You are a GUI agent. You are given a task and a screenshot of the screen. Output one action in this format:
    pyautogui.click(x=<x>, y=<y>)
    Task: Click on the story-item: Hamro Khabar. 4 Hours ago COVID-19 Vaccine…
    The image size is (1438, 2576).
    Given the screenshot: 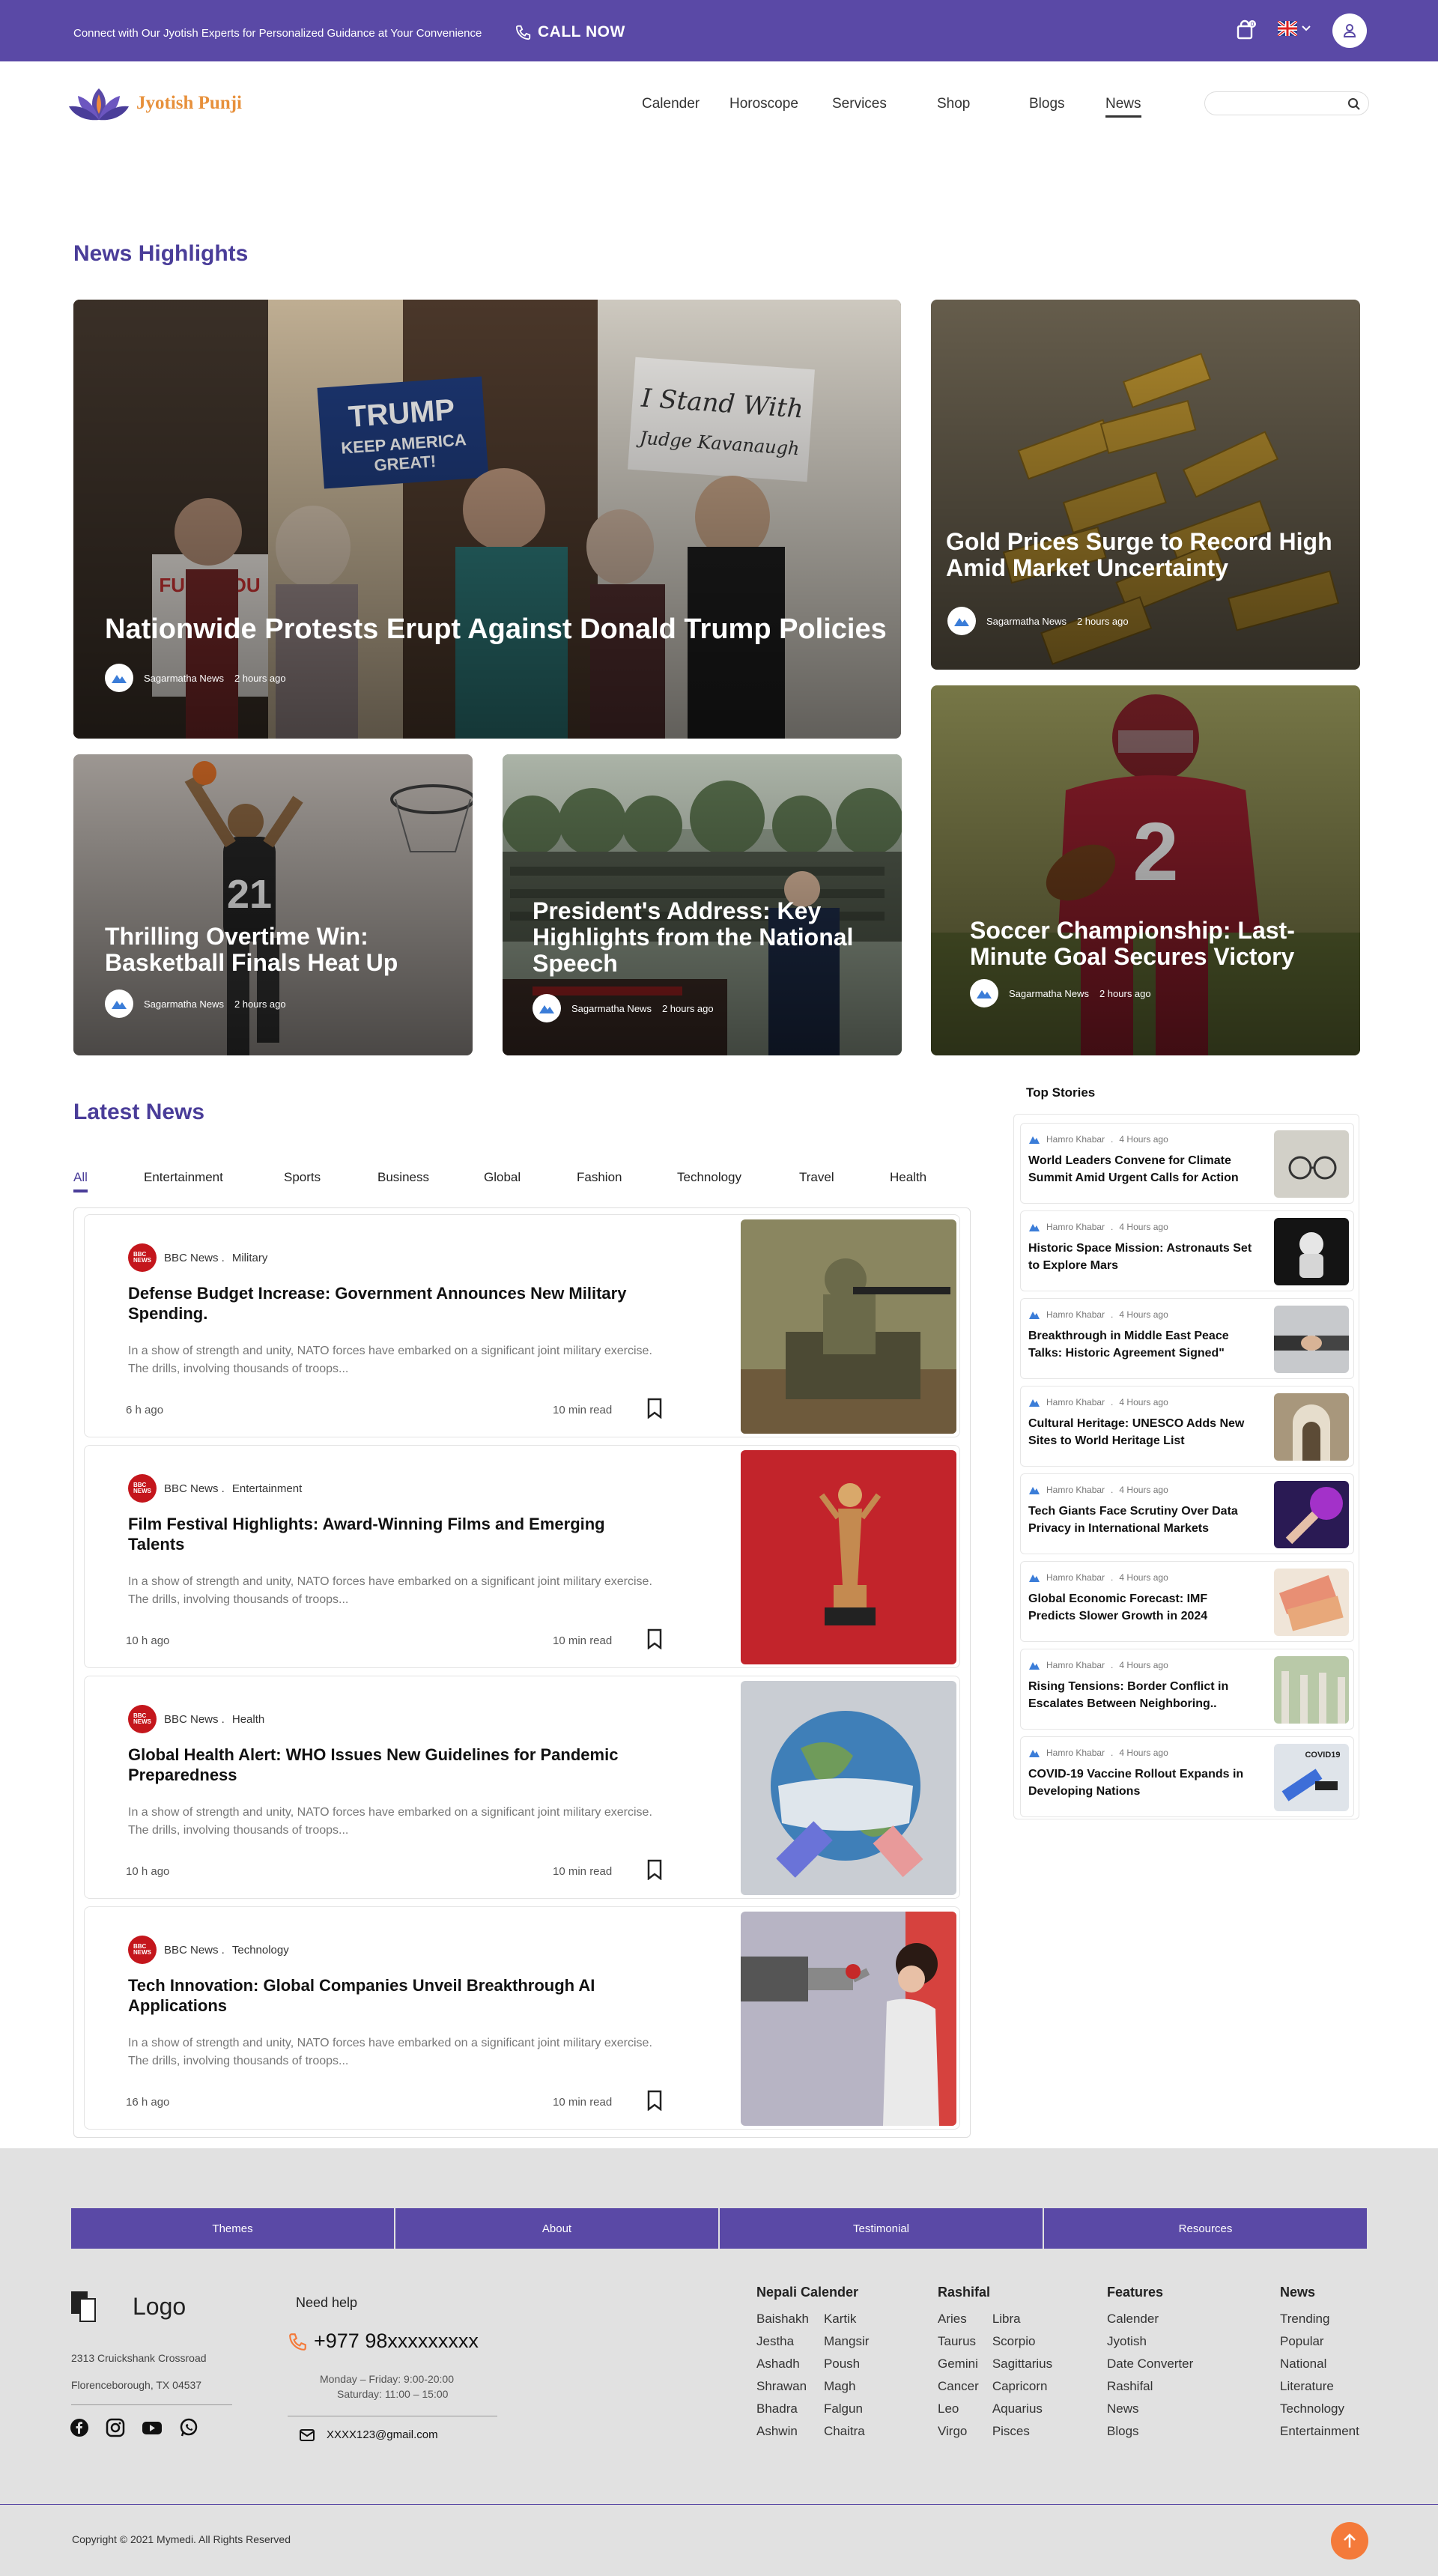 What is the action you would take?
    pyautogui.click(x=1187, y=1776)
    